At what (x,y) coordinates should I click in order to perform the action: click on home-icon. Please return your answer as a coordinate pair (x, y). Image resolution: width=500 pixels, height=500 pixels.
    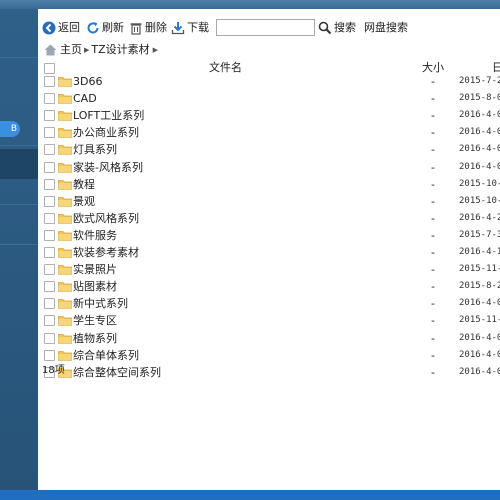
    Looking at the image, I should click on (50, 50).